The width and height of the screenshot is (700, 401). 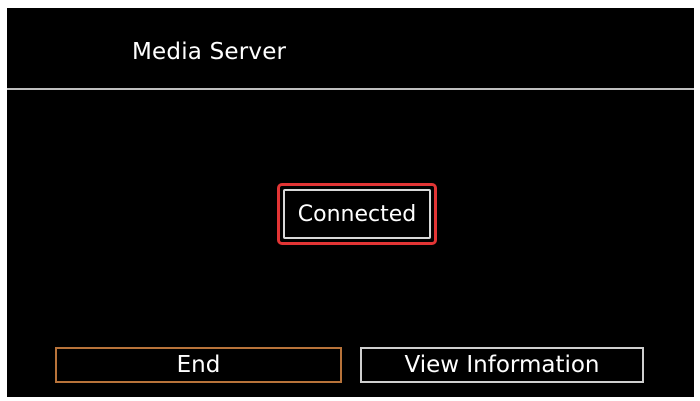 I want to click on end-button-label: End, so click(x=198, y=365).